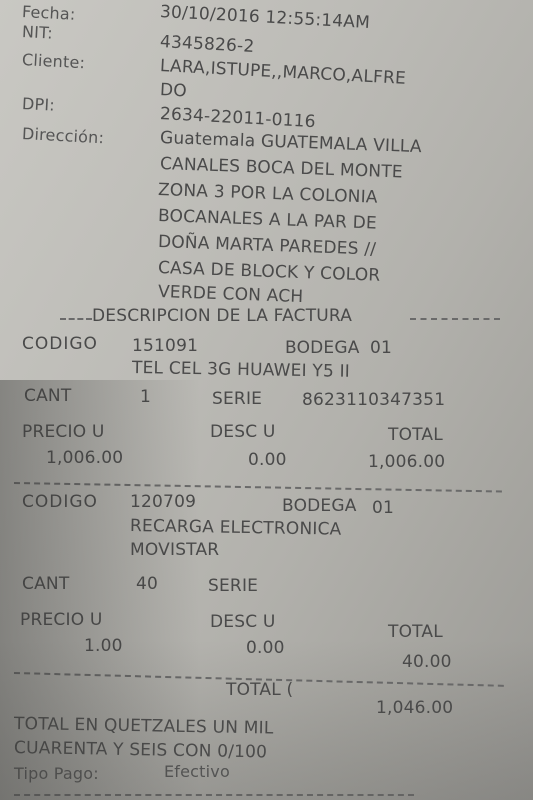  Describe the element at coordinates (291, 143) in the screenshot. I see `direccion-line-1: Guatemala GUATEMALA VILLA` at that location.